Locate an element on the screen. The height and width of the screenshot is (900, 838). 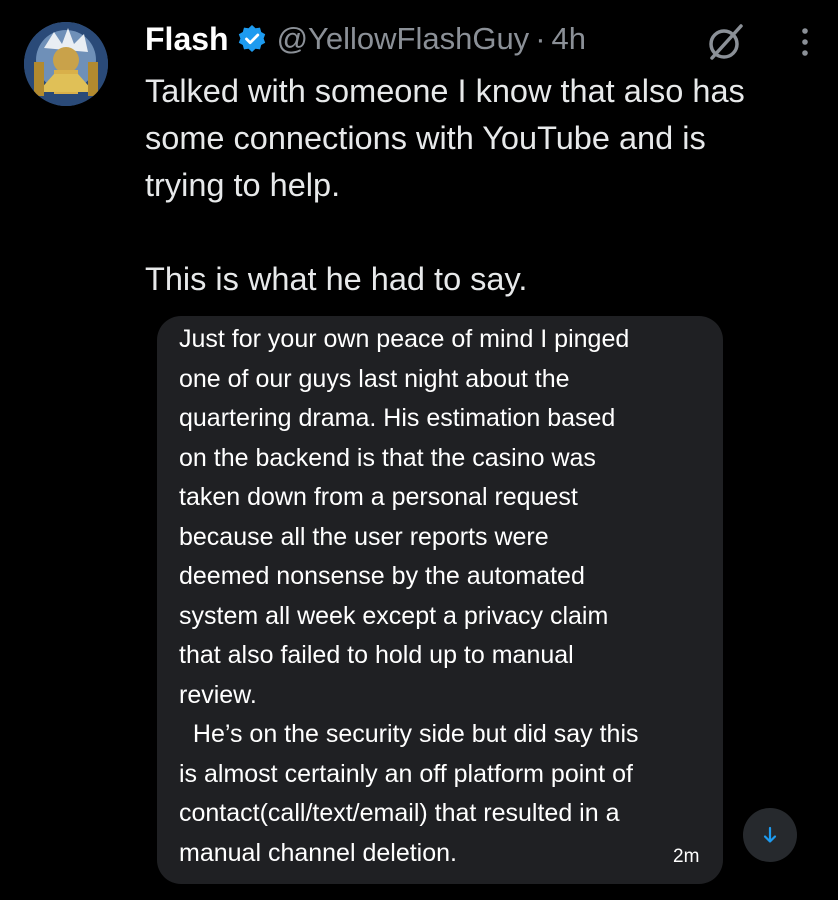
author-name: Flash is located at coordinates (187, 39).